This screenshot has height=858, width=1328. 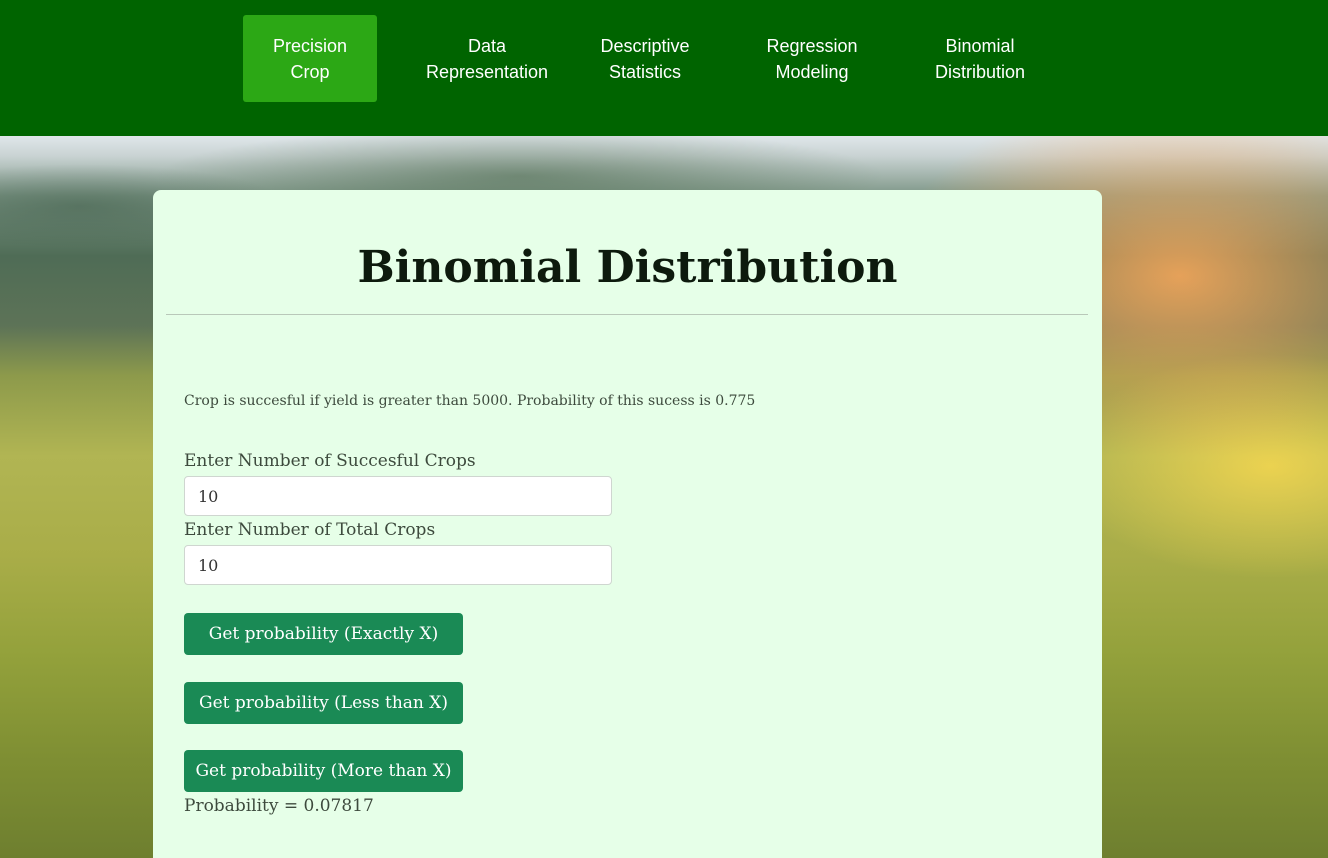 What do you see at coordinates (627, 314) in the screenshot?
I see `title-divider` at bounding box center [627, 314].